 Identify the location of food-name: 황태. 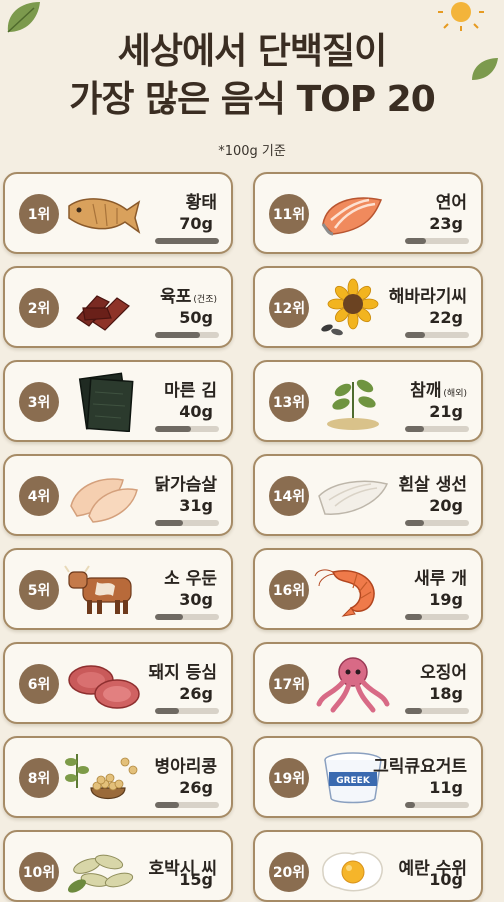
(201, 203).